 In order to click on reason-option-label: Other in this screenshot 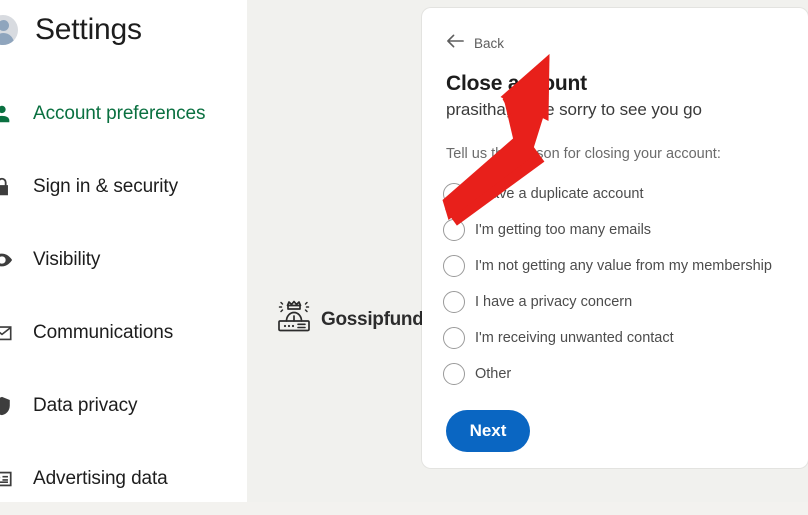, I will do `click(493, 374)`.